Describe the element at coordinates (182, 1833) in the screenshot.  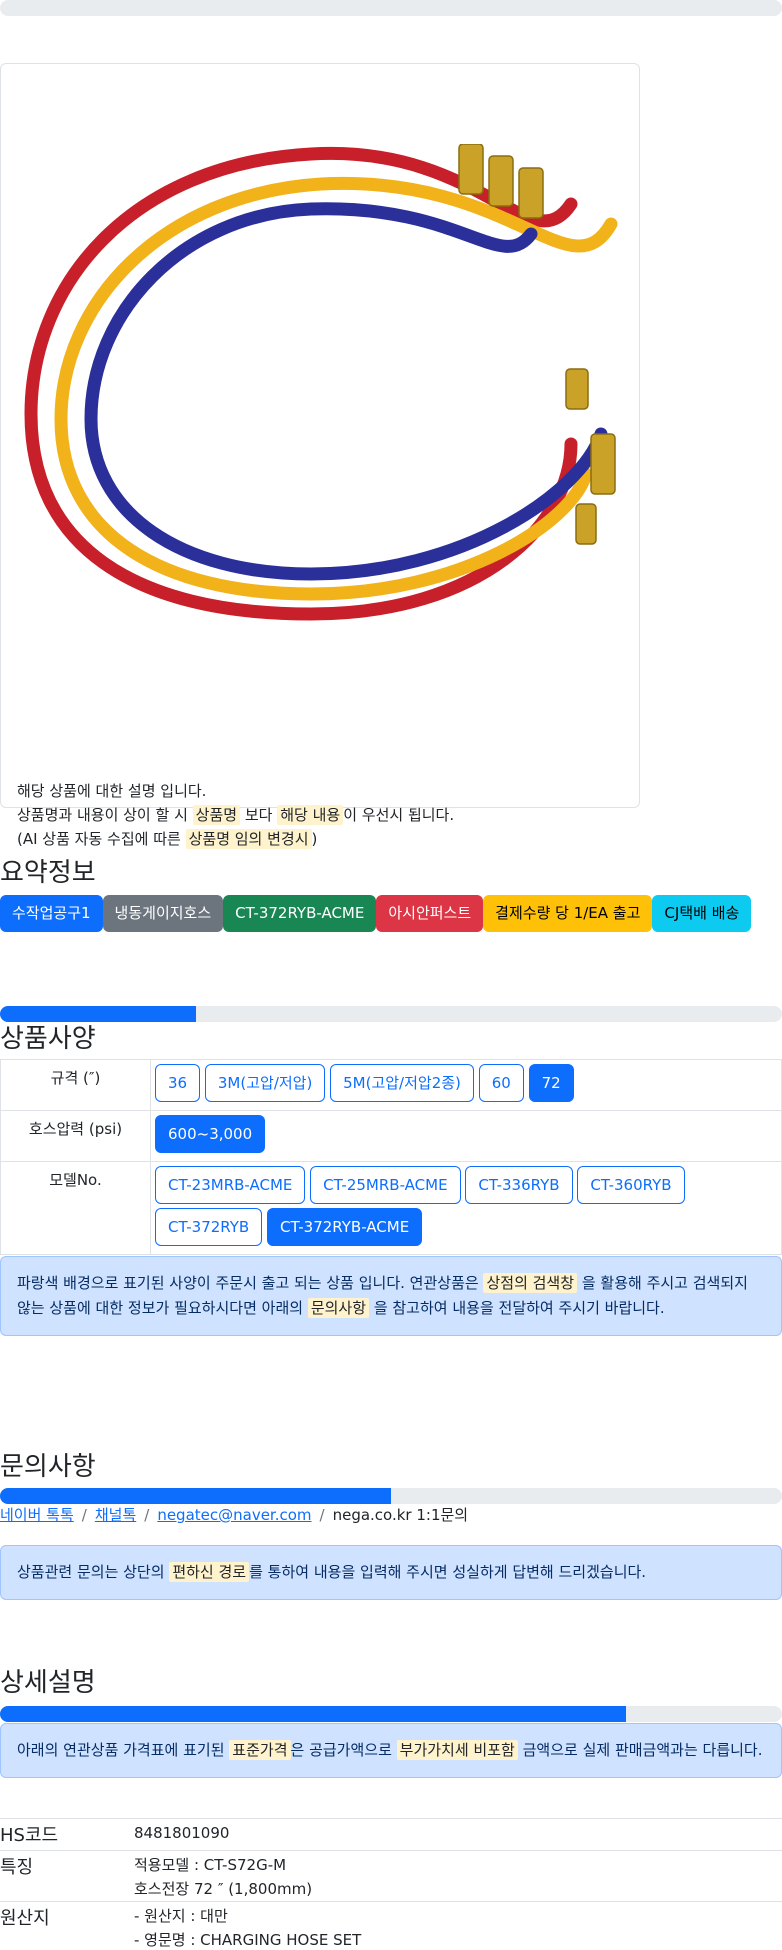
I see `detail-line: 8481801090` at that location.